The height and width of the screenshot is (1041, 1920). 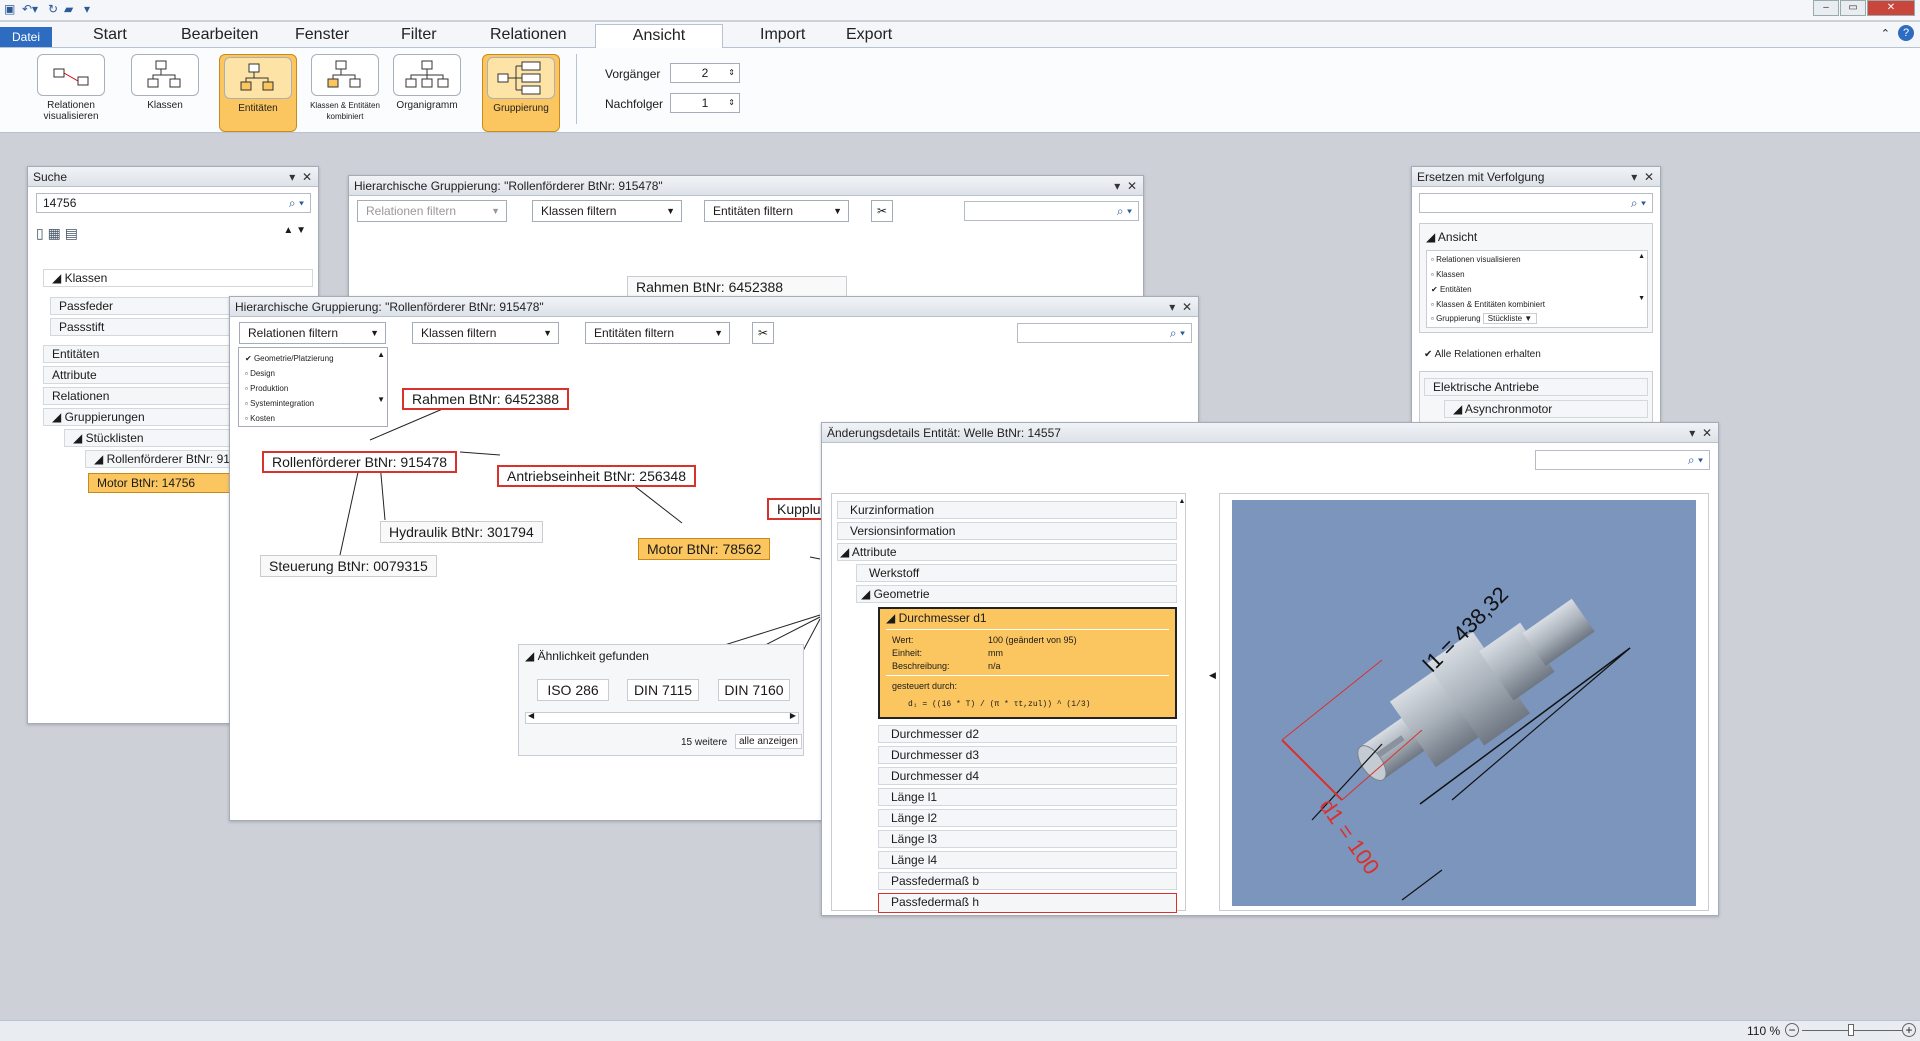 What do you see at coordinates (1482, 354) in the screenshot?
I see `alle-relationen-checkbox: ✔ Alle Relationen erhalten` at bounding box center [1482, 354].